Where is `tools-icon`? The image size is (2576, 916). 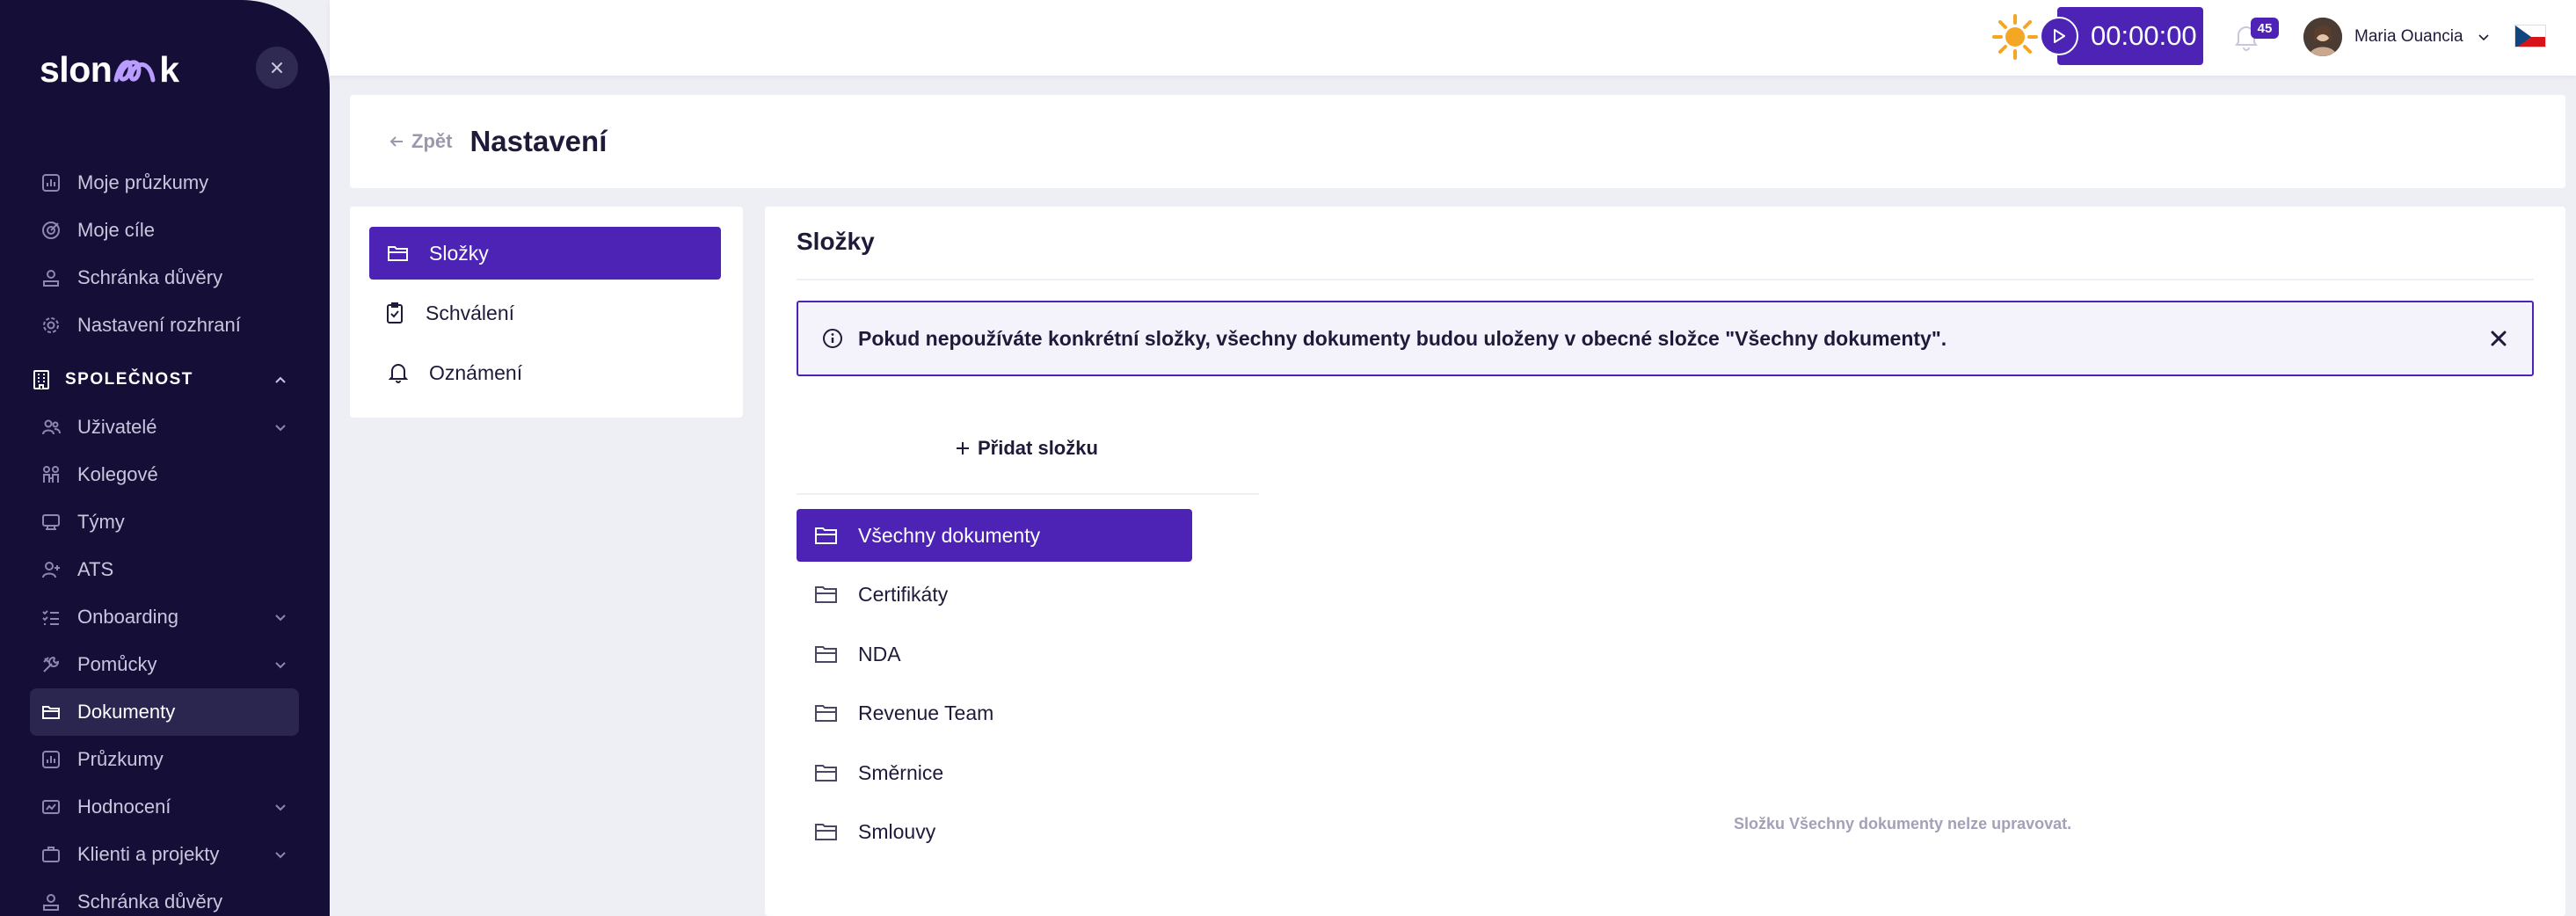
tools-icon is located at coordinates (51, 664).